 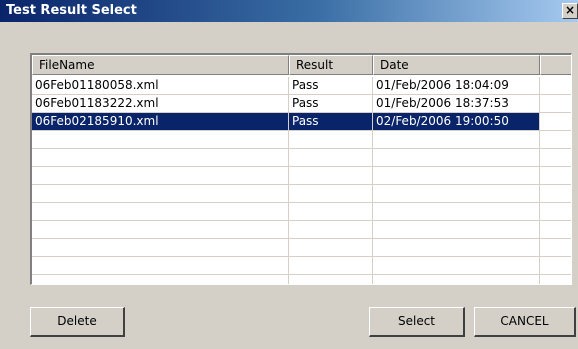 What do you see at coordinates (289, 11) in the screenshot?
I see `title-bar: Test Result Select ×` at bounding box center [289, 11].